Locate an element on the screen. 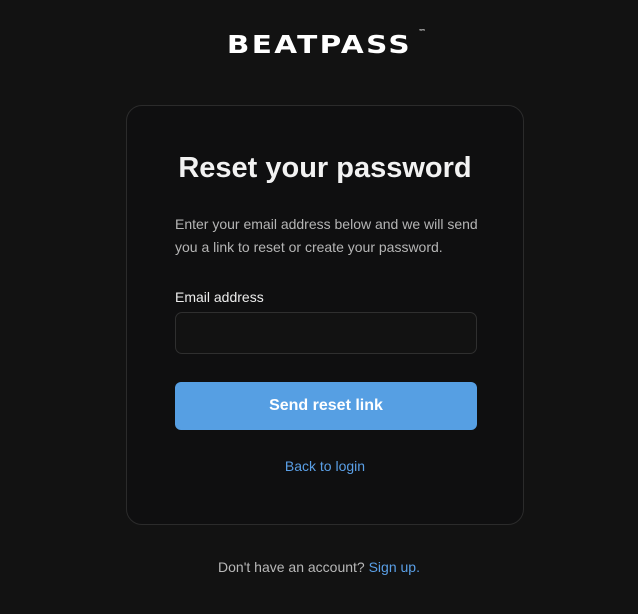 This screenshot has height=614, width=638. logo-text: BEATPASS is located at coordinates (319, 44).